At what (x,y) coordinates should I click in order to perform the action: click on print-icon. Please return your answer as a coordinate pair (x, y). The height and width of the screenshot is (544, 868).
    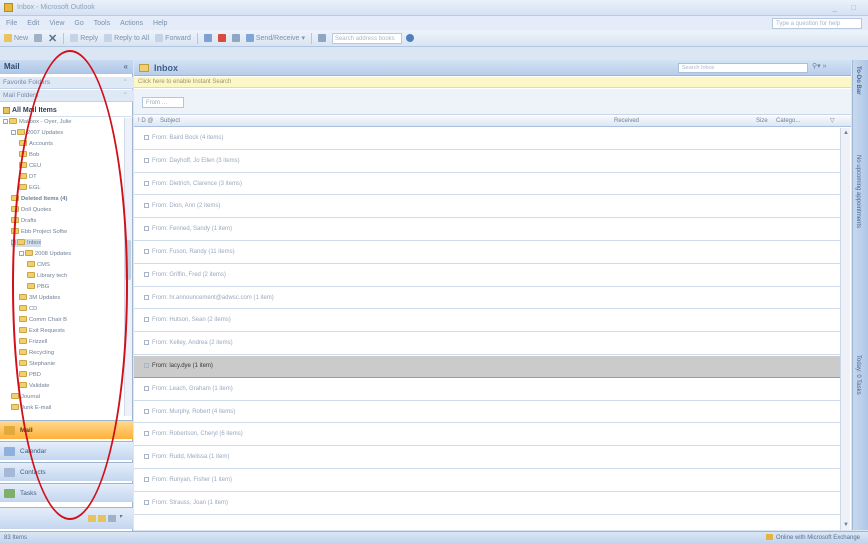
    Looking at the image, I should click on (38, 38).